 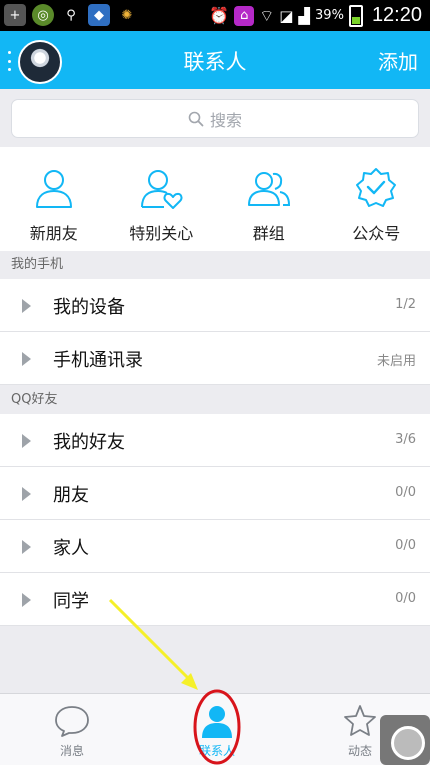 I want to click on add-button: 添加, so click(x=398, y=60).